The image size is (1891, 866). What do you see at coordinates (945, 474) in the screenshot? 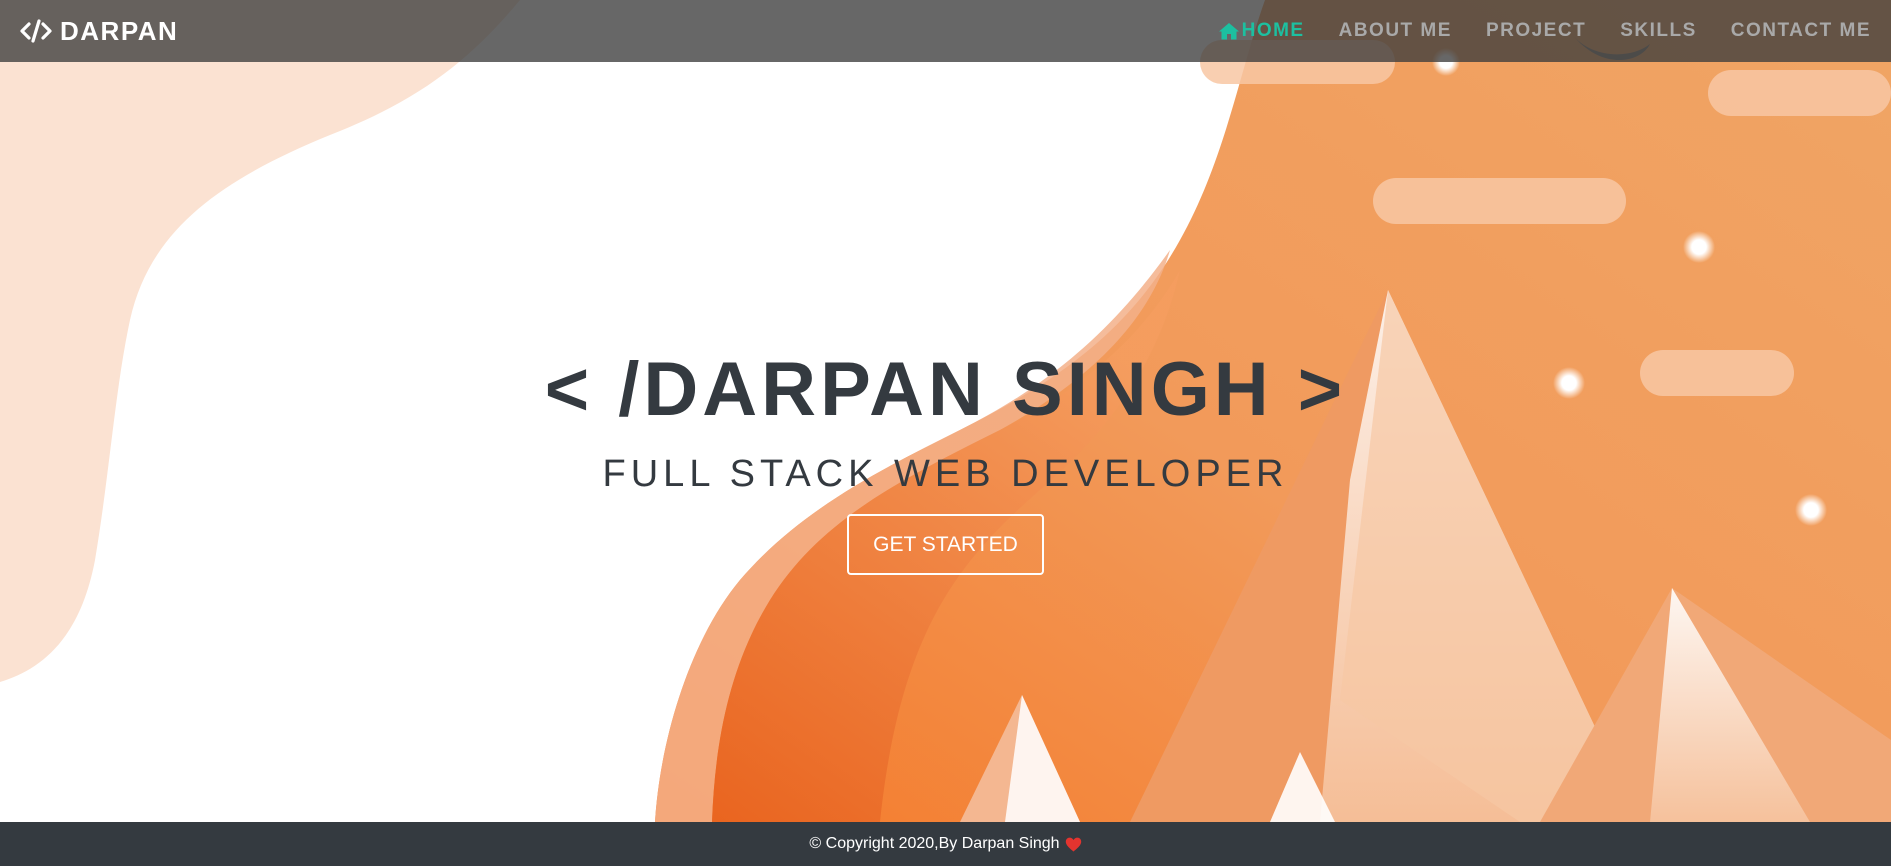
I see `hero-subtitle: FULL STACK WEB DEVELOPER` at bounding box center [945, 474].